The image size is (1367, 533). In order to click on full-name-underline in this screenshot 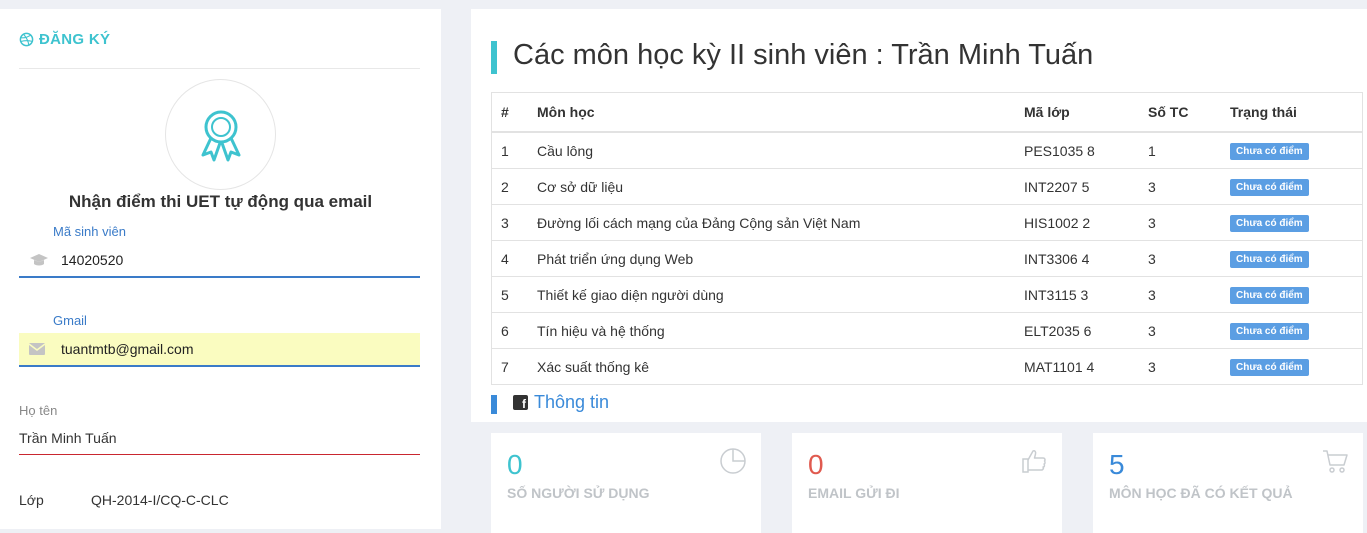, I will do `click(219, 454)`.